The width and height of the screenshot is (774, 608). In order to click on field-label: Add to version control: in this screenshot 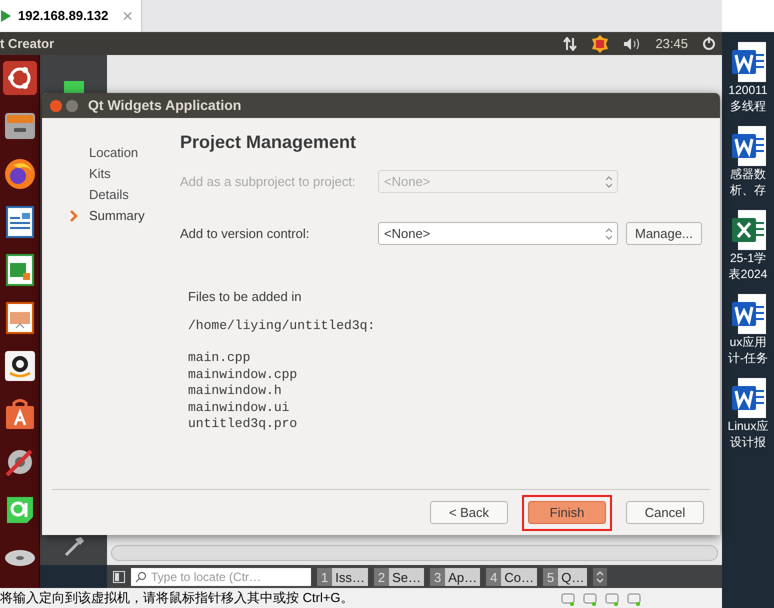, I will do `click(245, 233)`.